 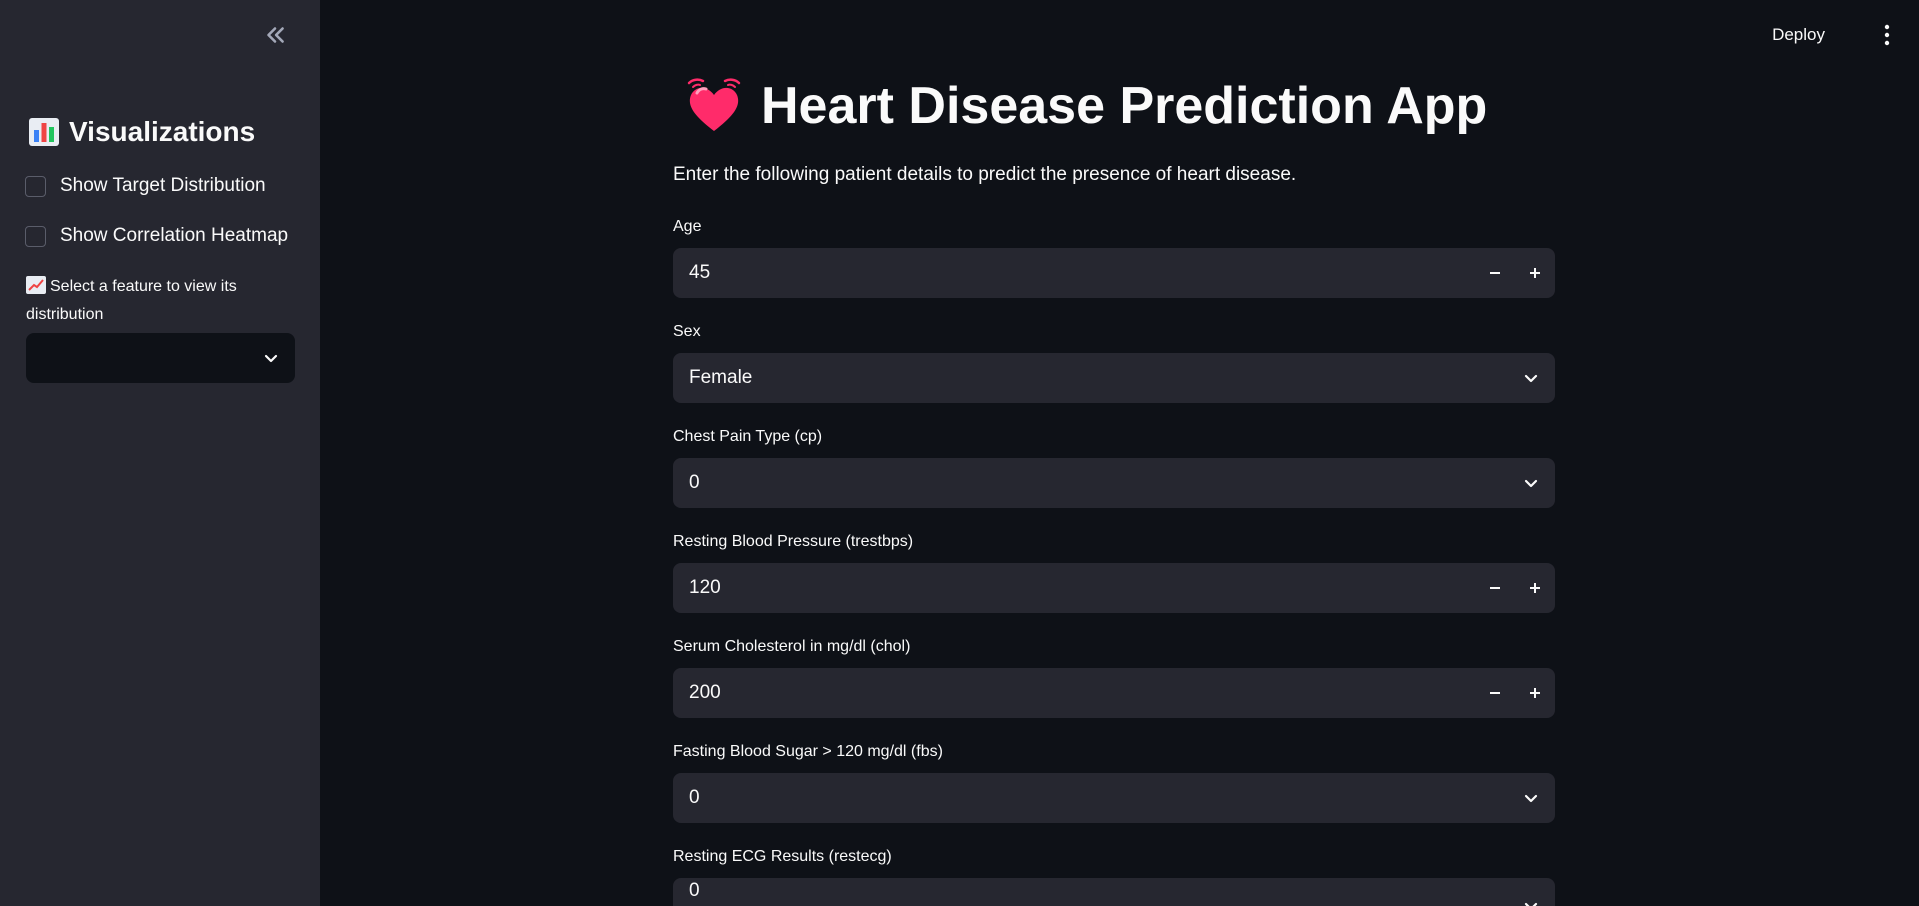 I want to click on page-title: Heart Disease Prediction App, so click(x=1085, y=106).